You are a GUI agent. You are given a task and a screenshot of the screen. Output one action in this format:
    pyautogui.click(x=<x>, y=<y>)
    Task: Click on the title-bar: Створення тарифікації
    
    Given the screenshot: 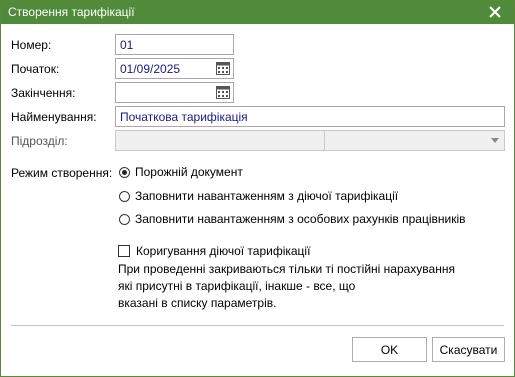 What is the action you would take?
    pyautogui.click(x=257, y=12)
    